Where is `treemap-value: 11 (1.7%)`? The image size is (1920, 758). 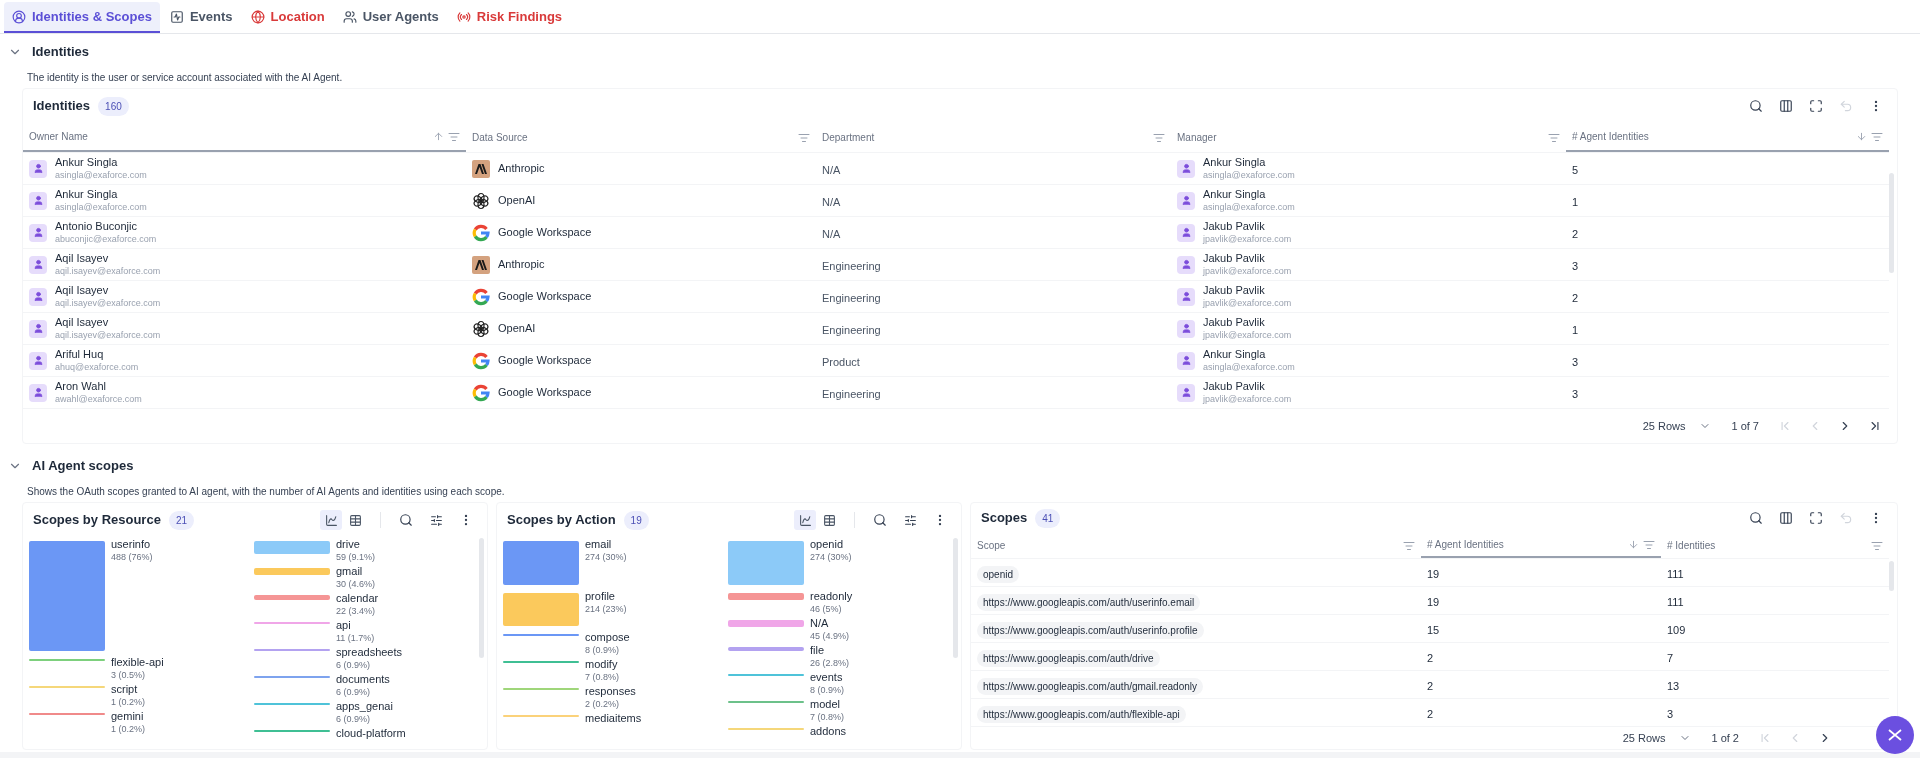
treemap-value: 11 (1.7%) is located at coordinates (355, 638).